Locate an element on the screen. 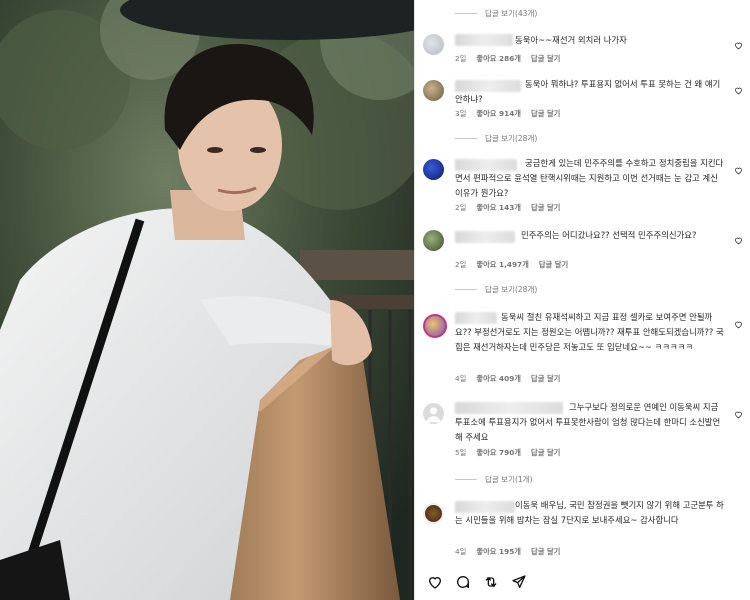  comment-meta: 5일 좋아요 790개 답글 달기 is located at coordinates (508, 453).